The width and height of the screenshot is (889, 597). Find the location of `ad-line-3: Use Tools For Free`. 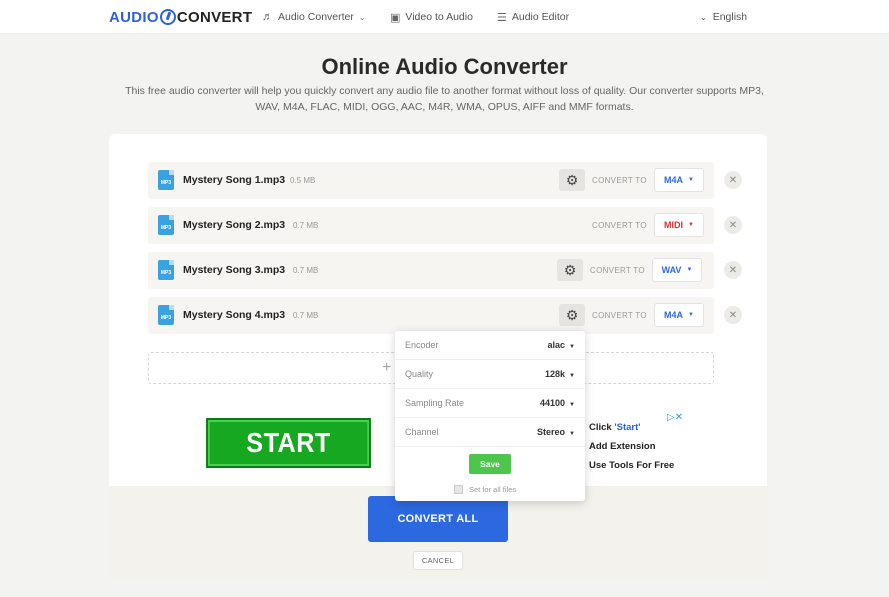

ad-line-3: Use Tools For Free is located at coordinates (632, 465).